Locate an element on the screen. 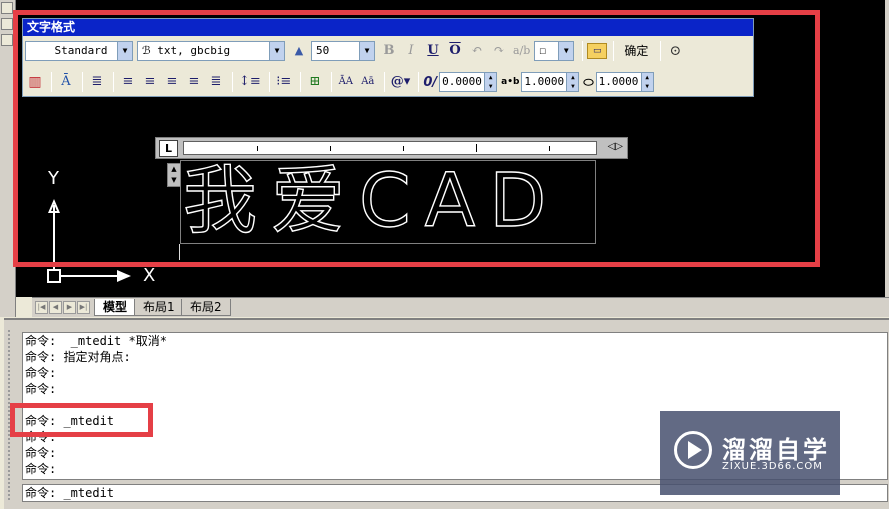 The height and width of the screenshot is (509, 889). first-tab-icon: |◀ is located at coordinates (41, 307).